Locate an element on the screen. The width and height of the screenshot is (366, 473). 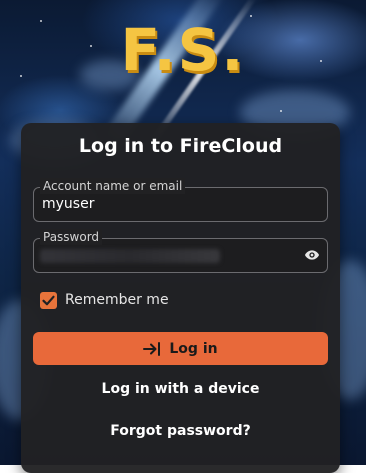
password-field-label: Password is located at coordinates (71, 237).